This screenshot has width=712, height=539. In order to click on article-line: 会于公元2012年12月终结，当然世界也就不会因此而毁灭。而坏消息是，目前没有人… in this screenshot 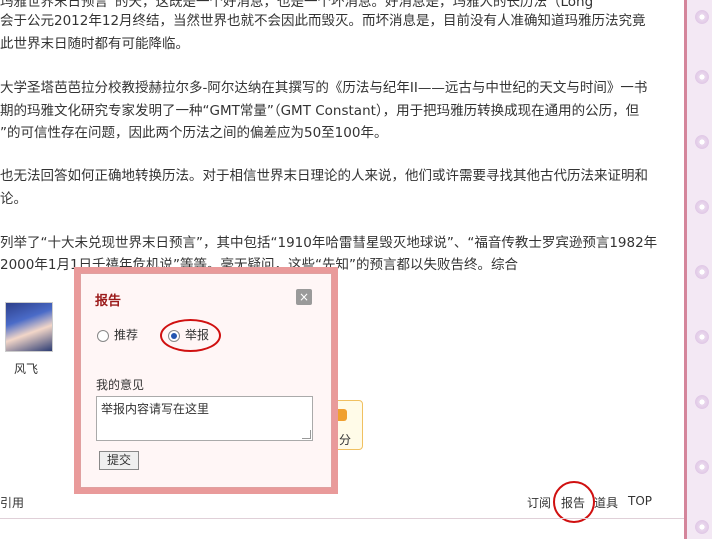, I will do `click(323, 21)`.